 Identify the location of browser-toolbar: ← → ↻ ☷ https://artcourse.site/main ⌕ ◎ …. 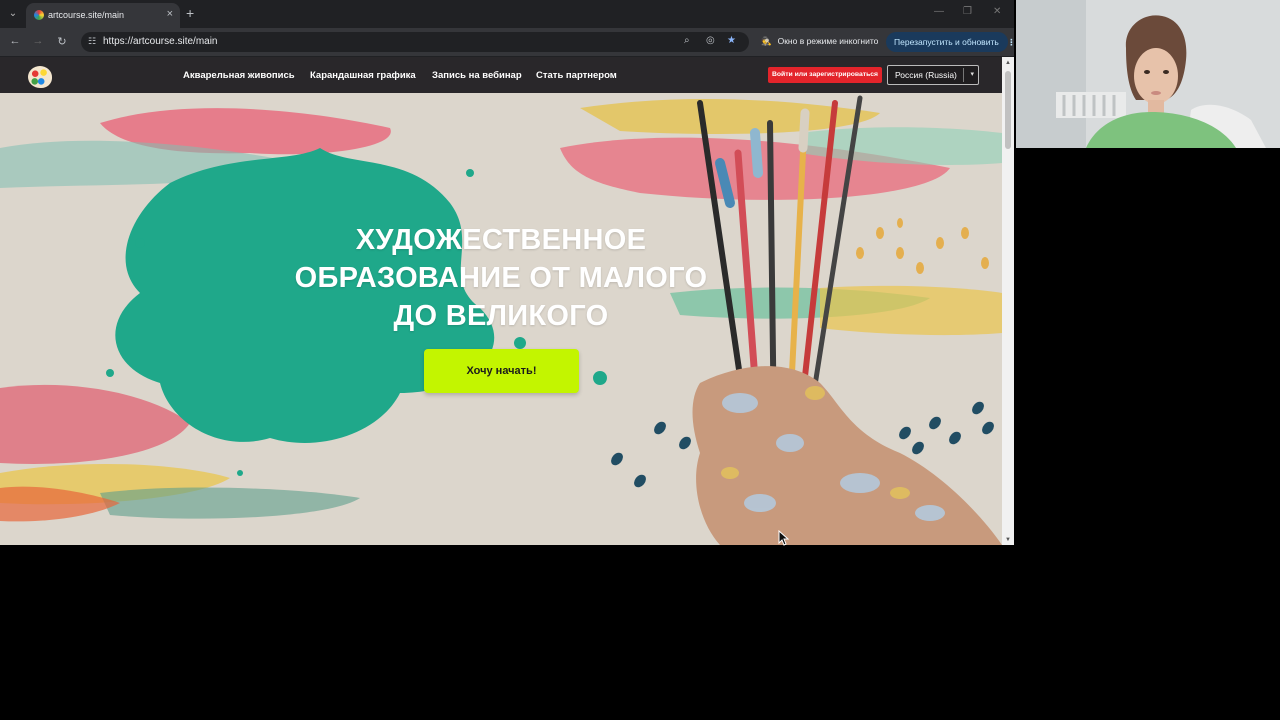
(507, 42).